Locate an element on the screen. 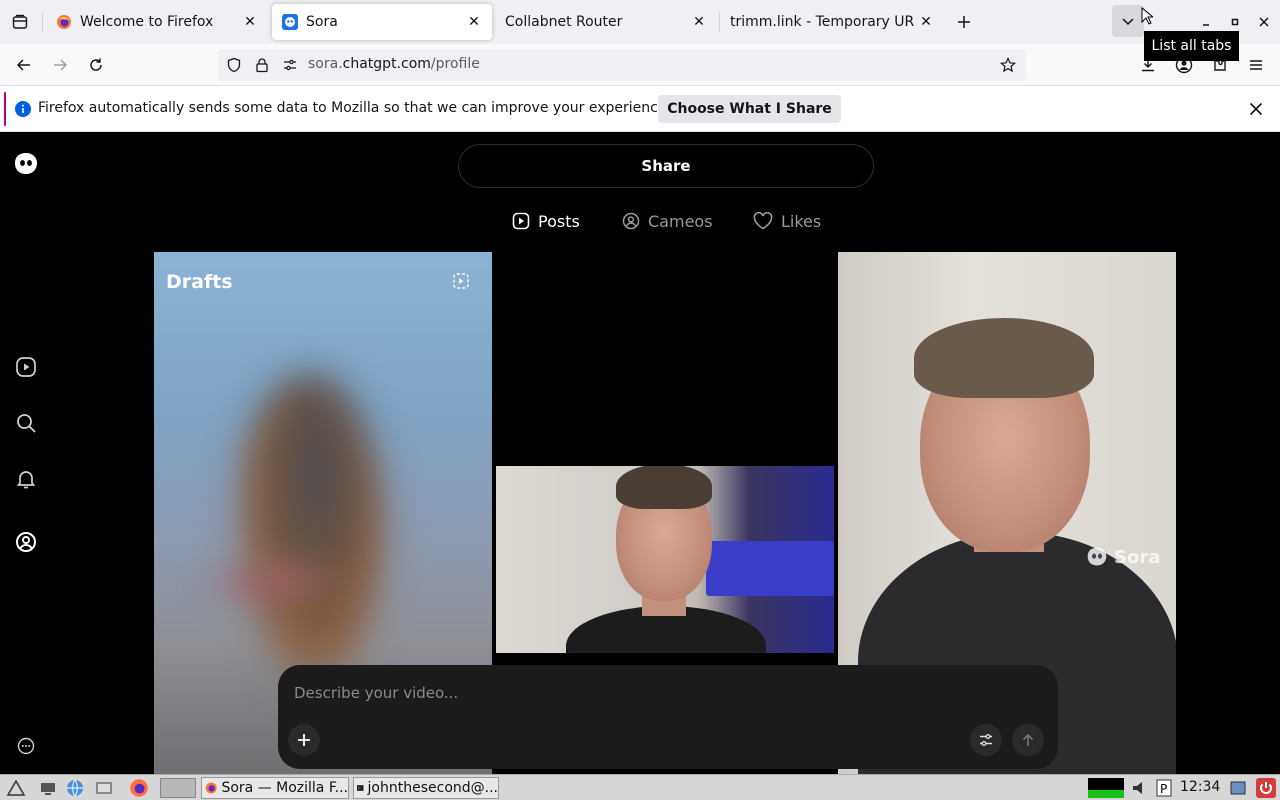  tab-likes: Likes is located at coordinates (787, 221).